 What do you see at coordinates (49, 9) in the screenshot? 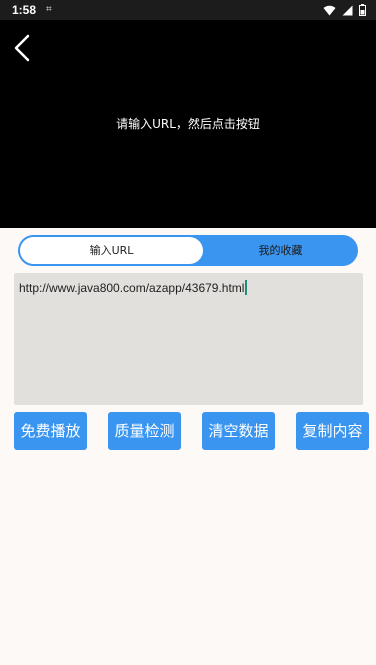
I see `sim-card-icon: ⌗` at bounding box center [49, 9].